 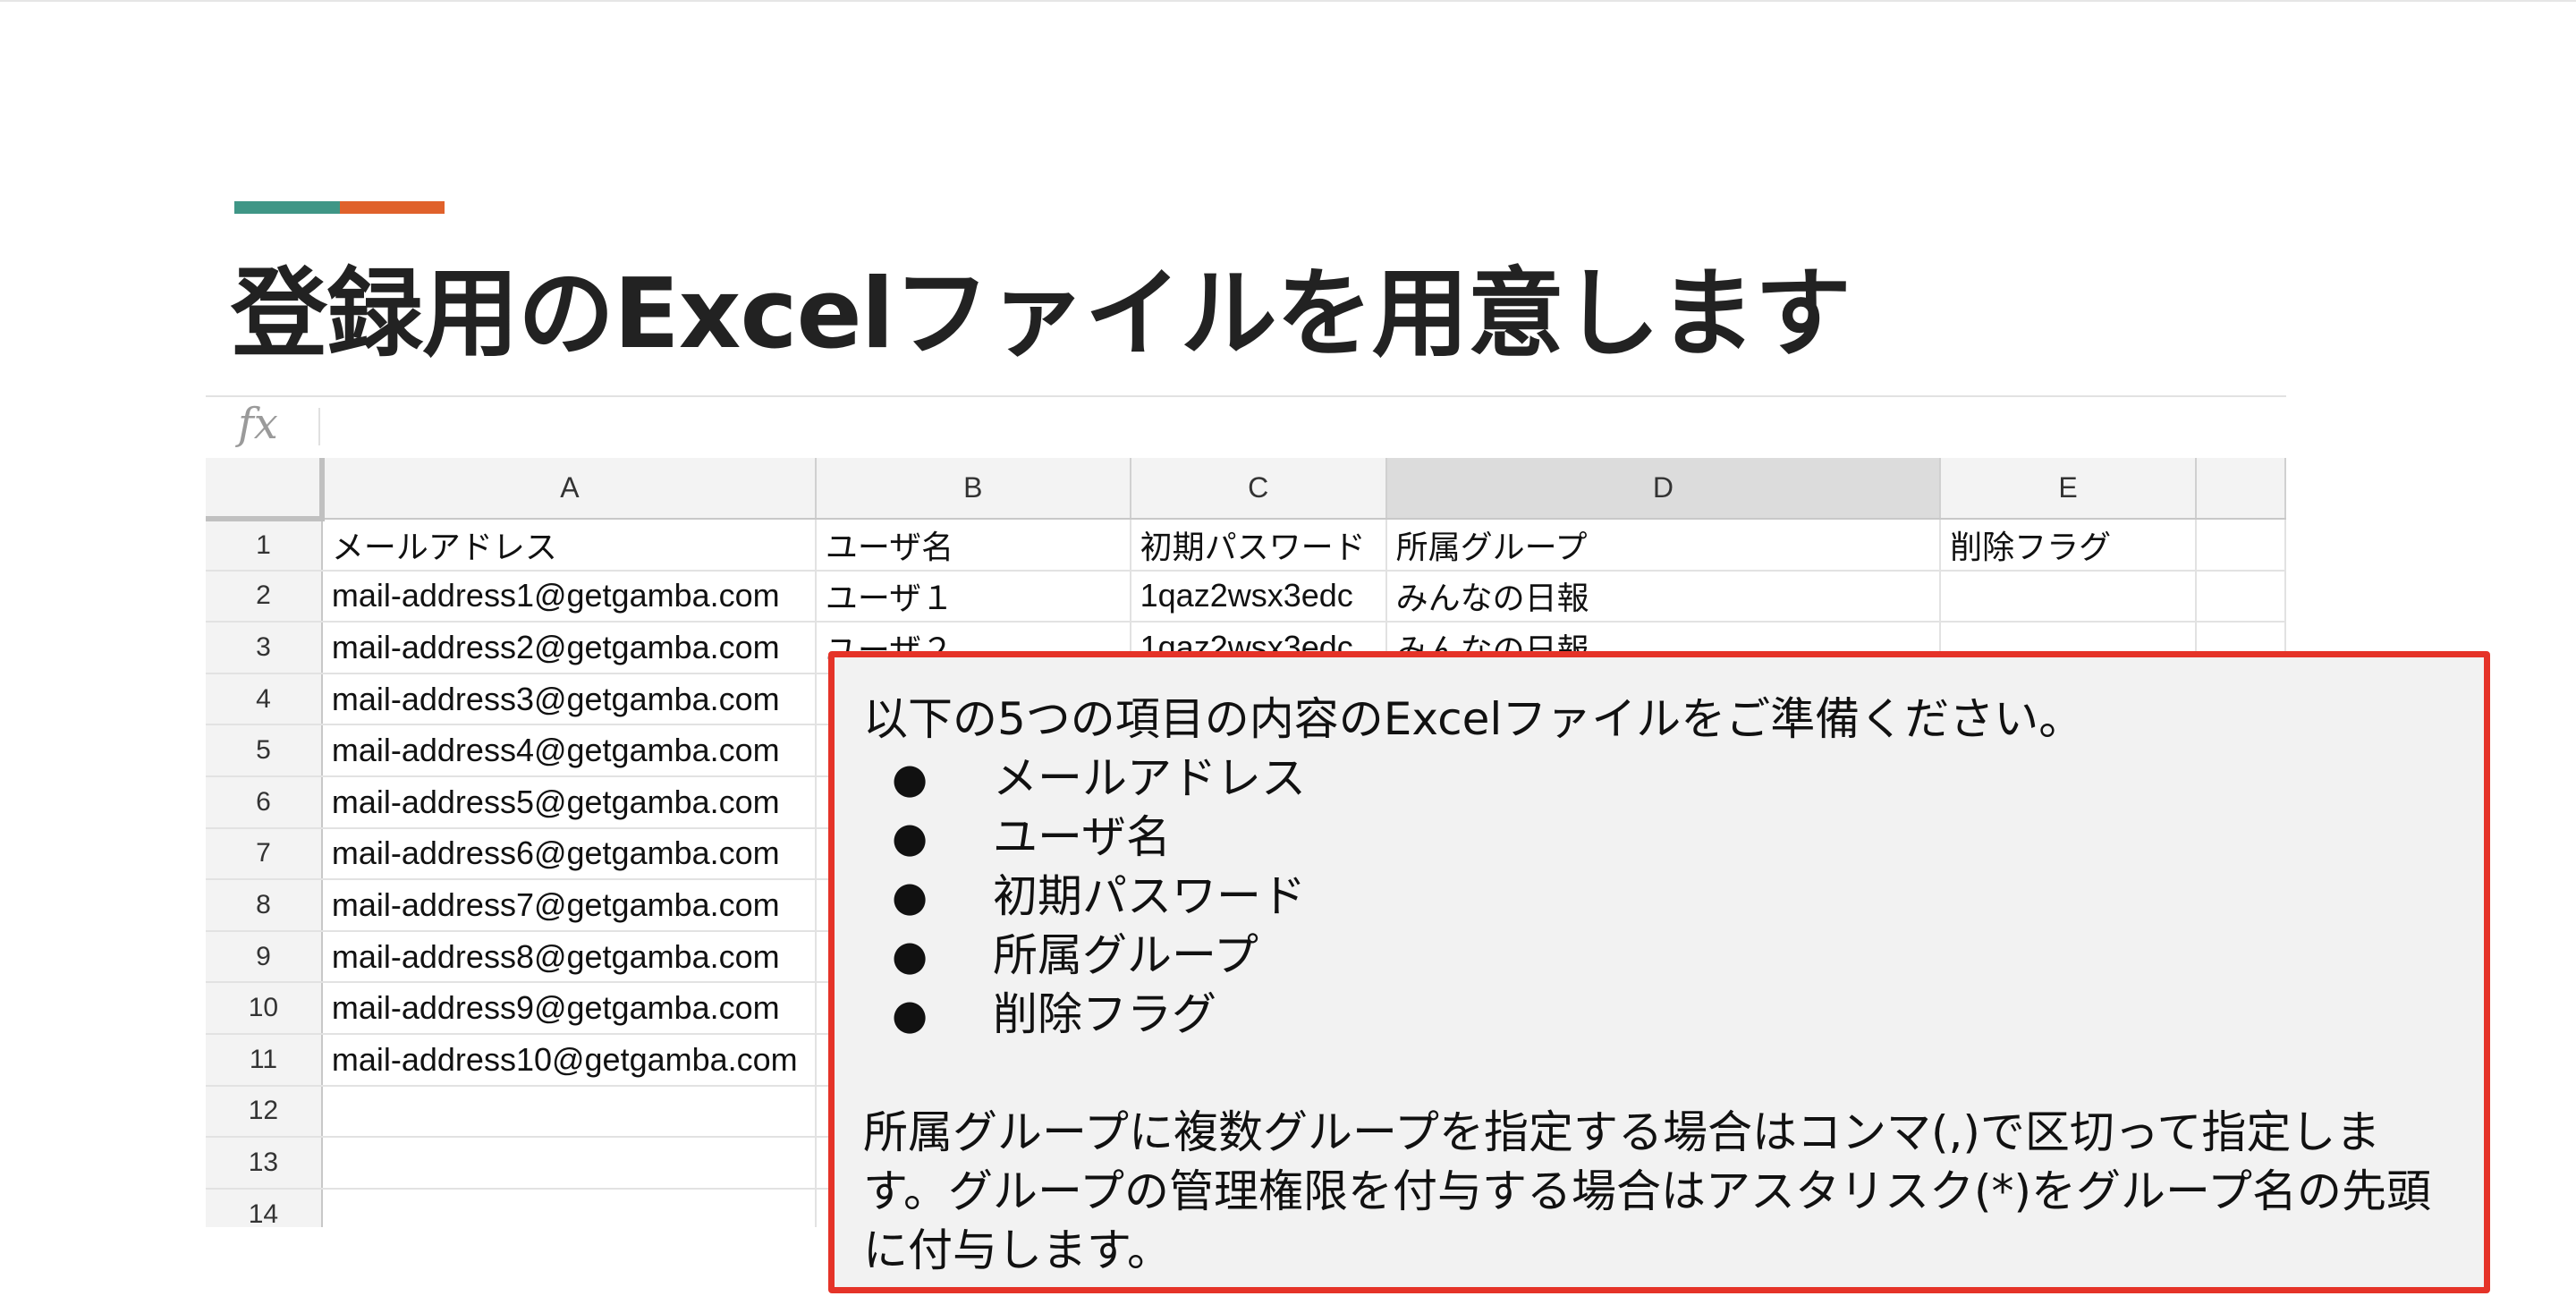 I want to click on list-item: ● ユーザ名, so click(x=1660, y=837).